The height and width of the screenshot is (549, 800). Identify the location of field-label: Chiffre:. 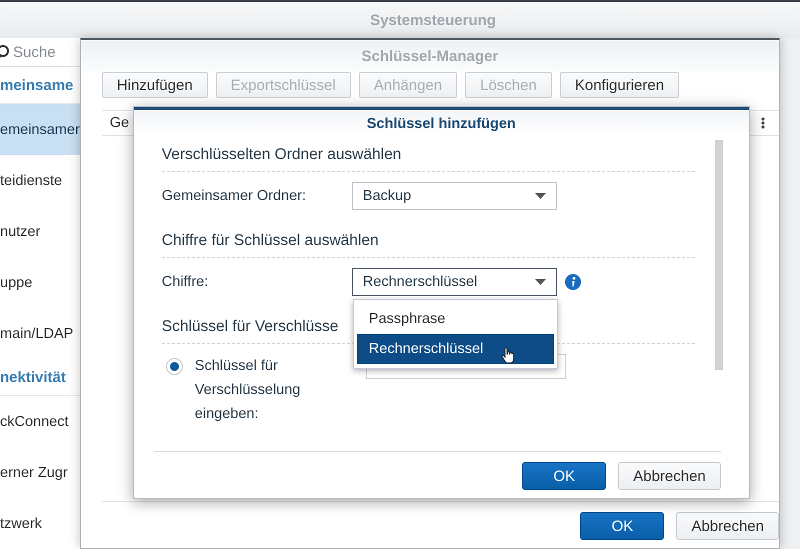
(186, 282).